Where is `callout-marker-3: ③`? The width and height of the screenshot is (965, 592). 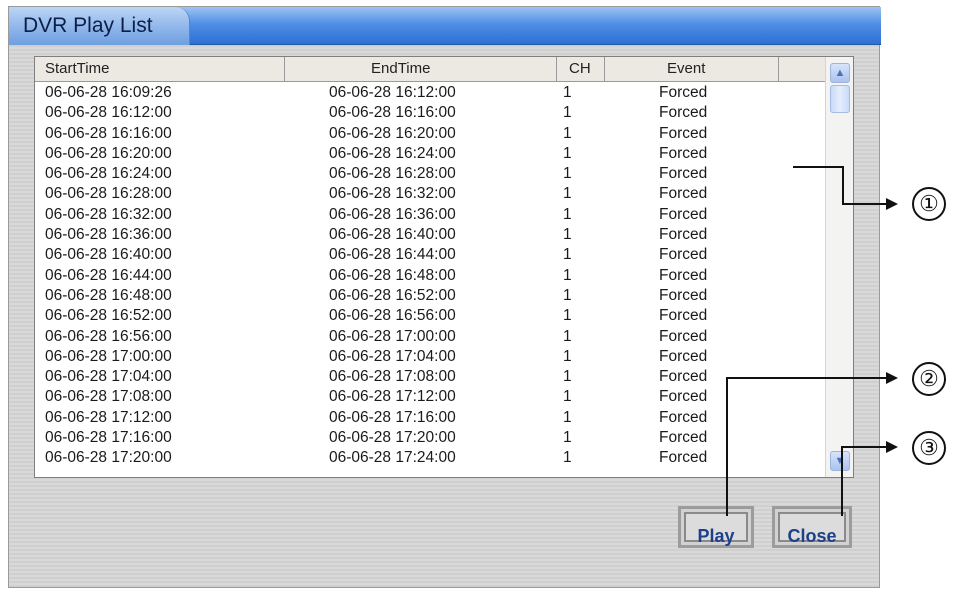 callout-marker-3: ③ is located at coordinates (929, 448).